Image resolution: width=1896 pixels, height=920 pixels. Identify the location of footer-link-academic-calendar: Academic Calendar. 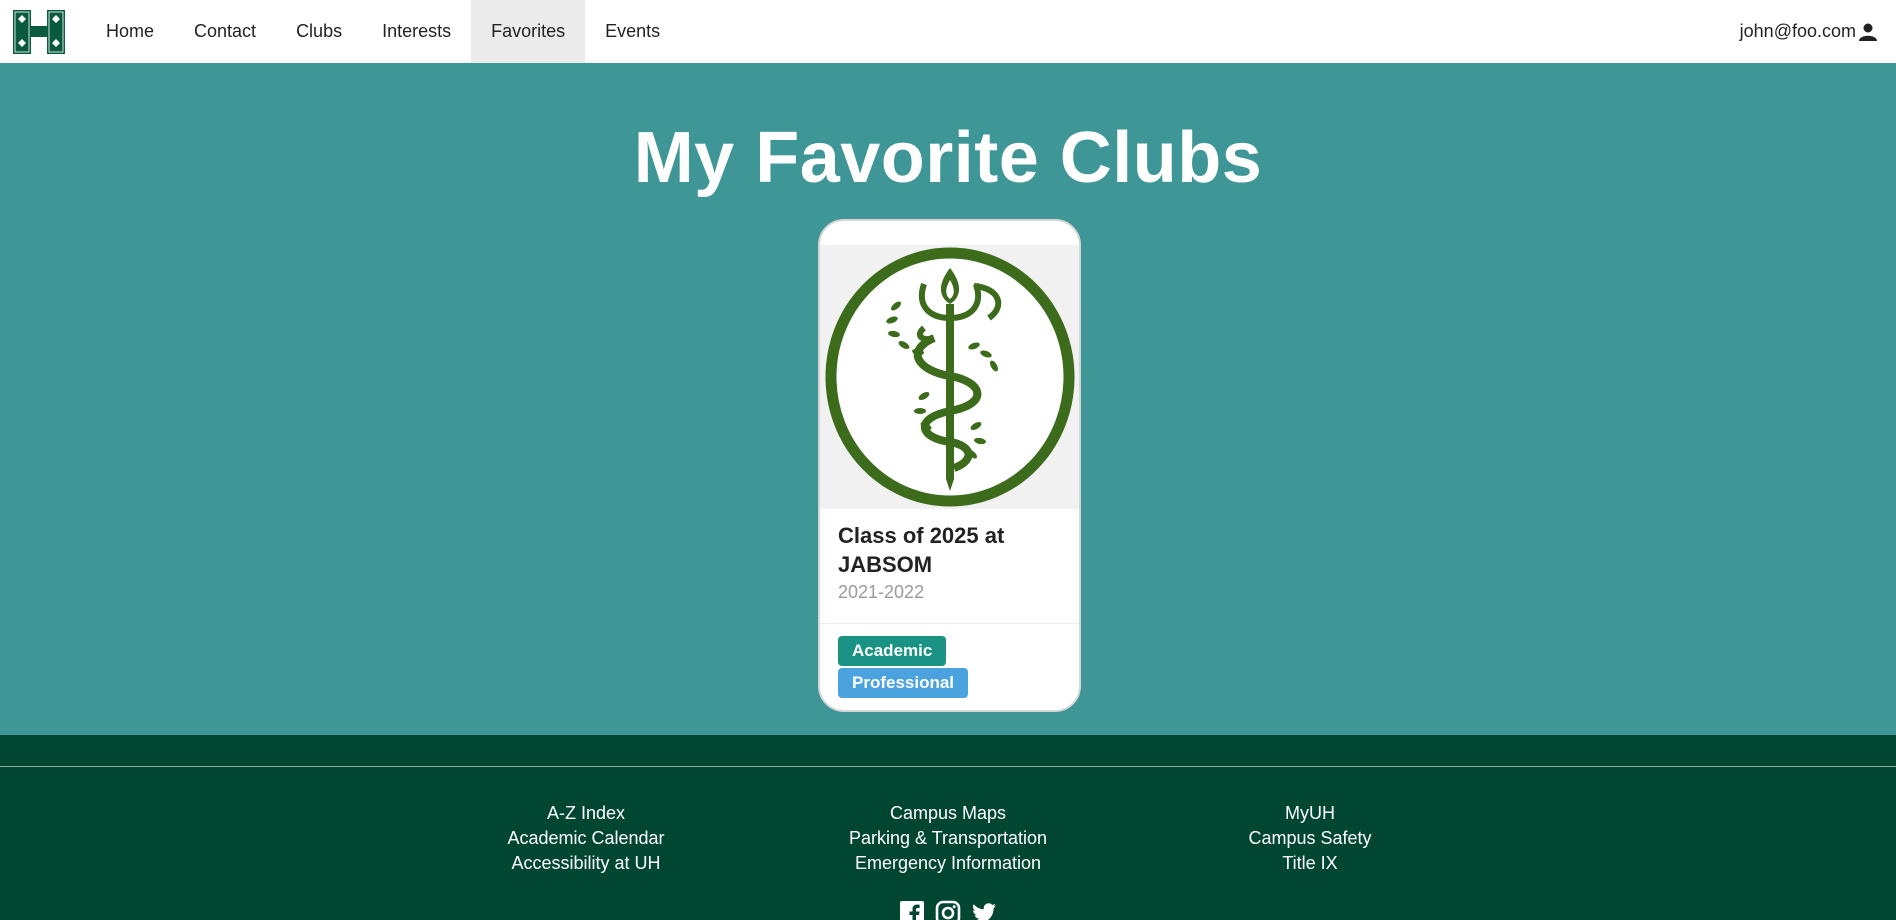
(586, 838).